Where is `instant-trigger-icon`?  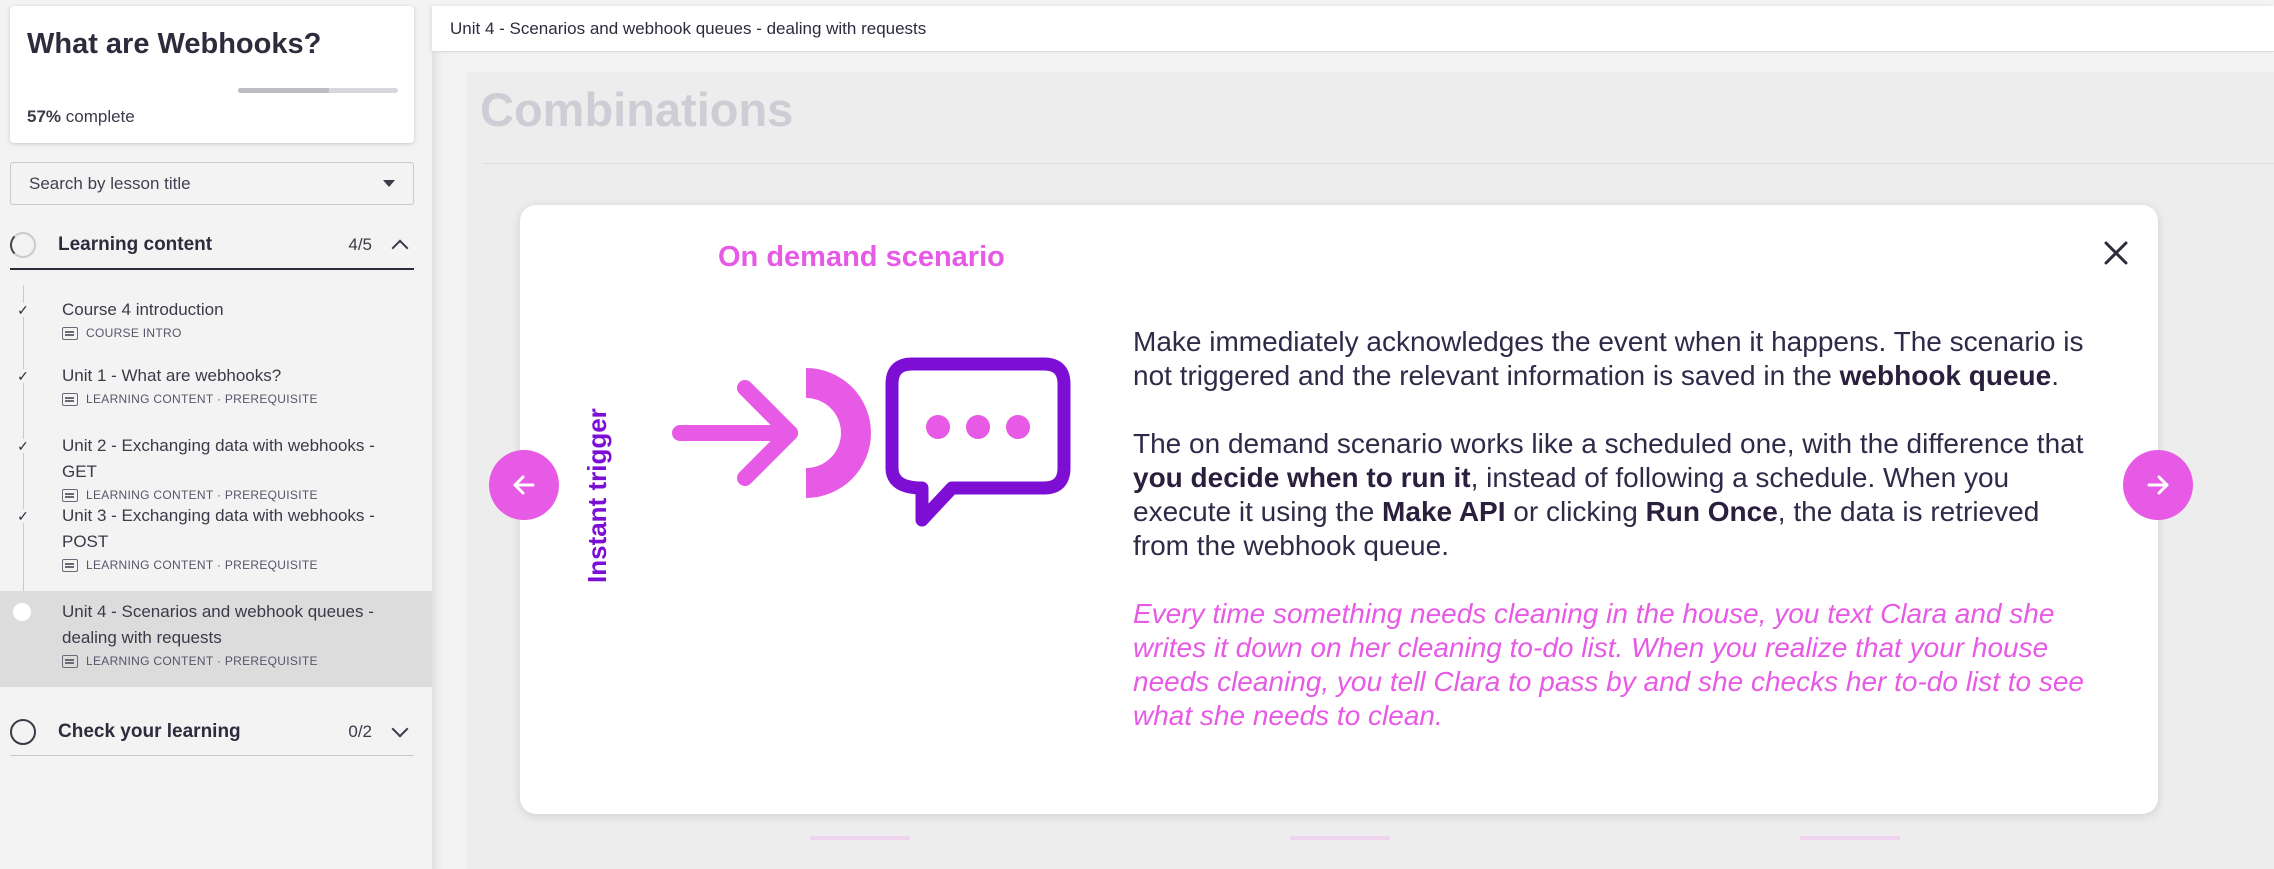
instant-trigger-icon is located at coordinates (871, 442).